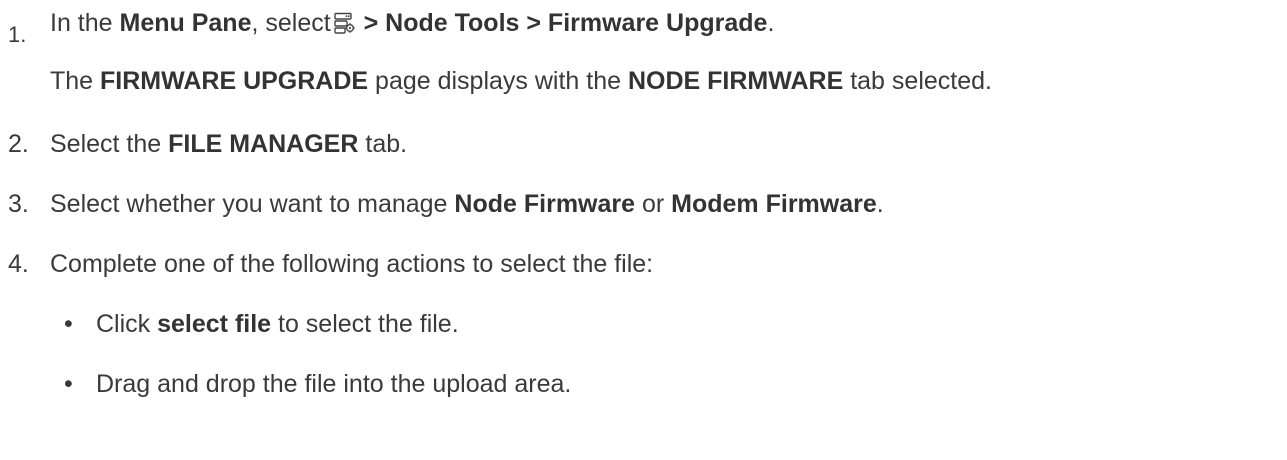 This screenshot has width=1287, height=460. What do you see at coordinates (234, 81) in the screenshot?
I see `firmware-upgrade-label: FIRMWARE UPGRADE` at bounding box center [234, 81].